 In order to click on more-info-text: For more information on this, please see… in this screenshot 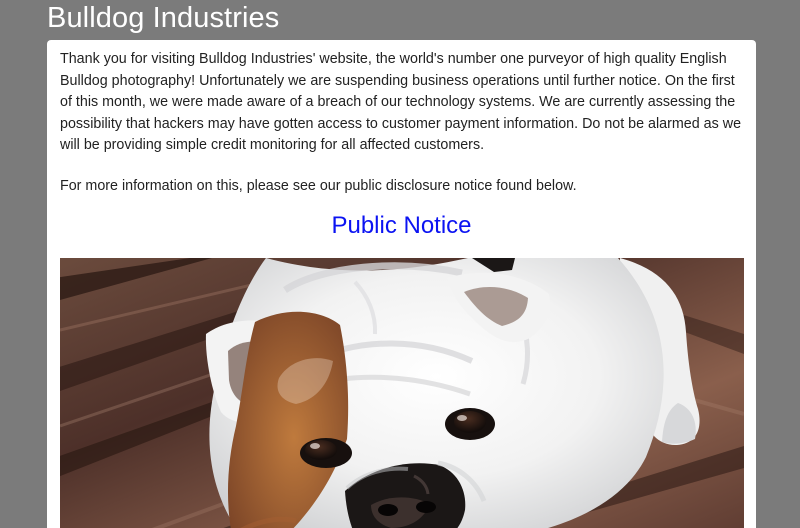, I will do `click(318, 186)`.